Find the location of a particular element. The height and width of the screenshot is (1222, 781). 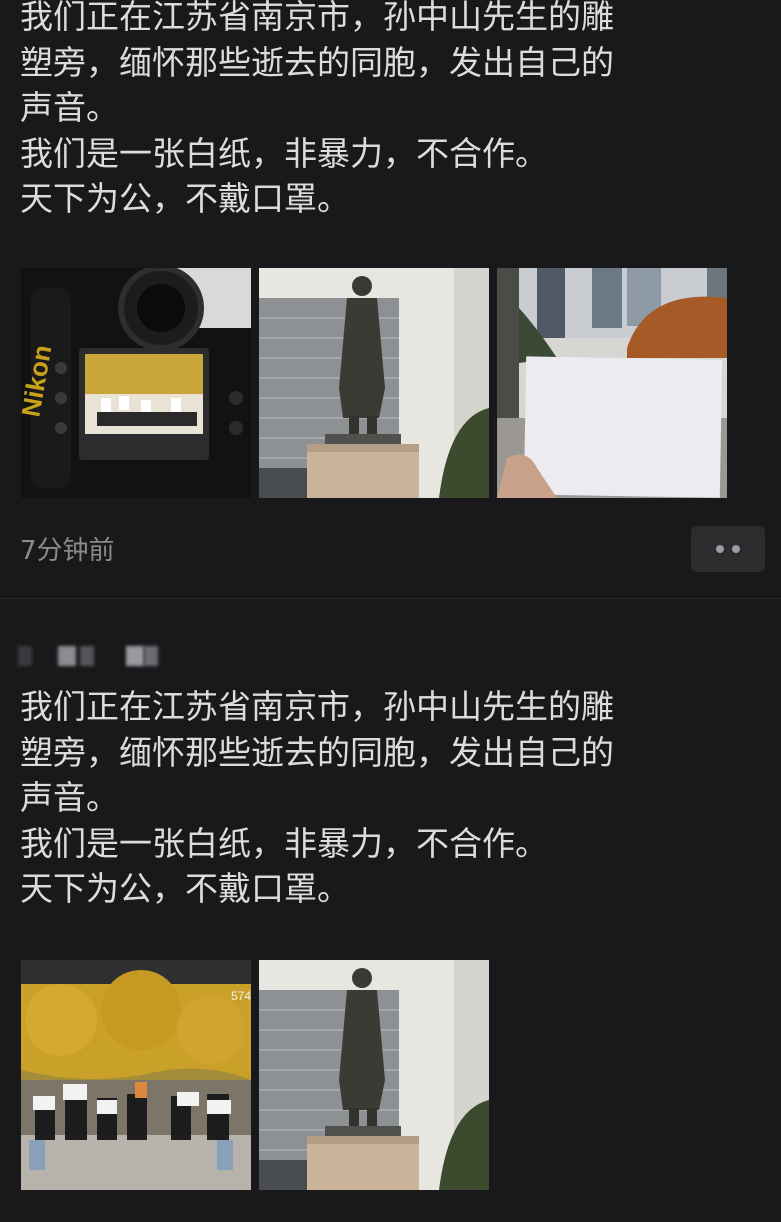

post-divider is located at coordinates (390, 598).